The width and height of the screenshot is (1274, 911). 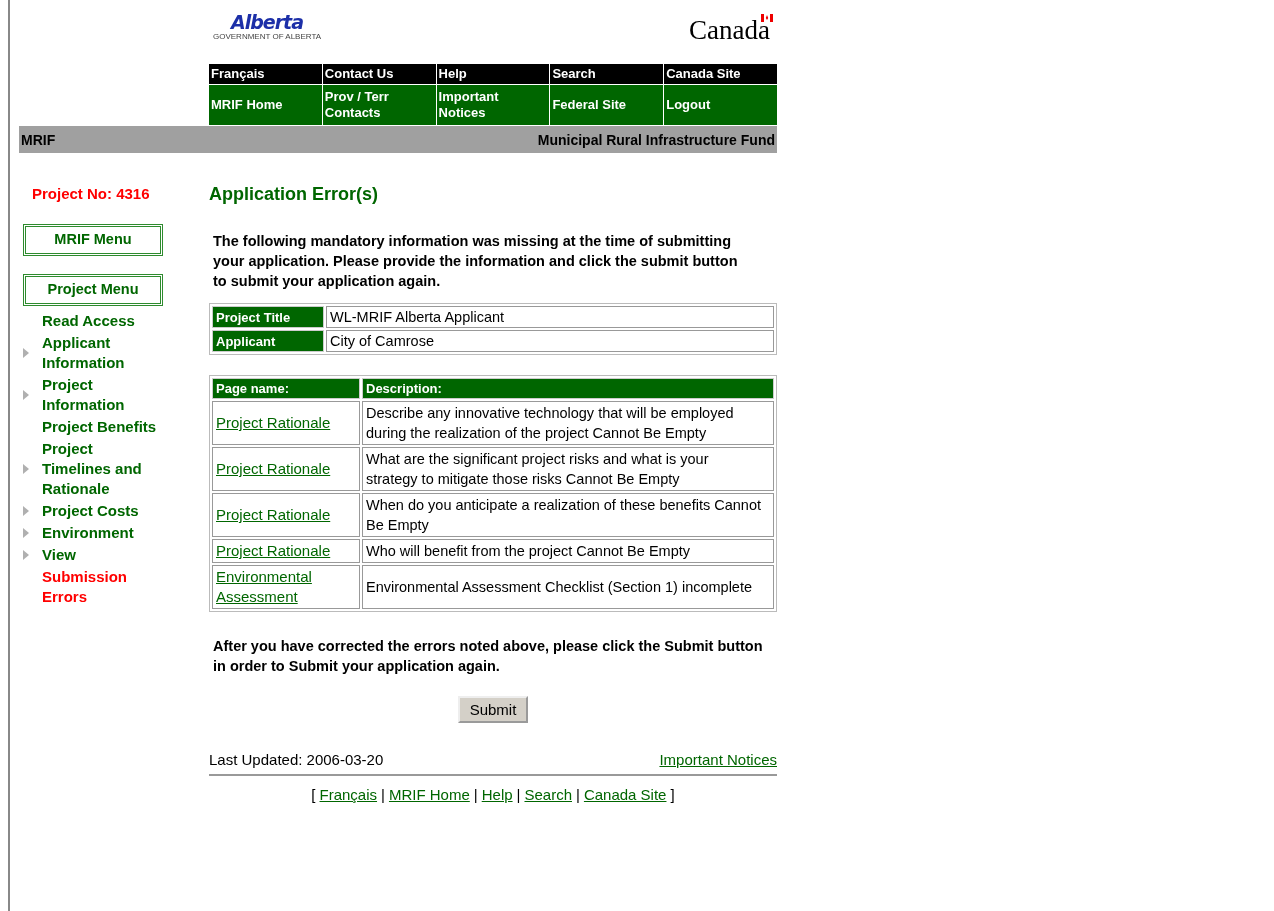 What do you see at coordinates (493, 105) in the screenshot?
I see `nav-link: Important Notices` at bounding box center [493, 105].